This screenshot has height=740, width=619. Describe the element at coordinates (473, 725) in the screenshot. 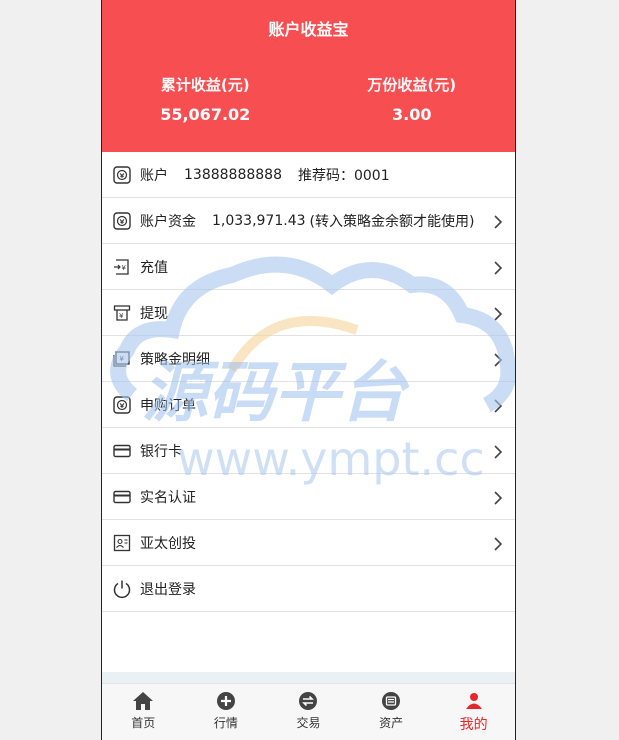

I see `tab-label: 我的` at that location.